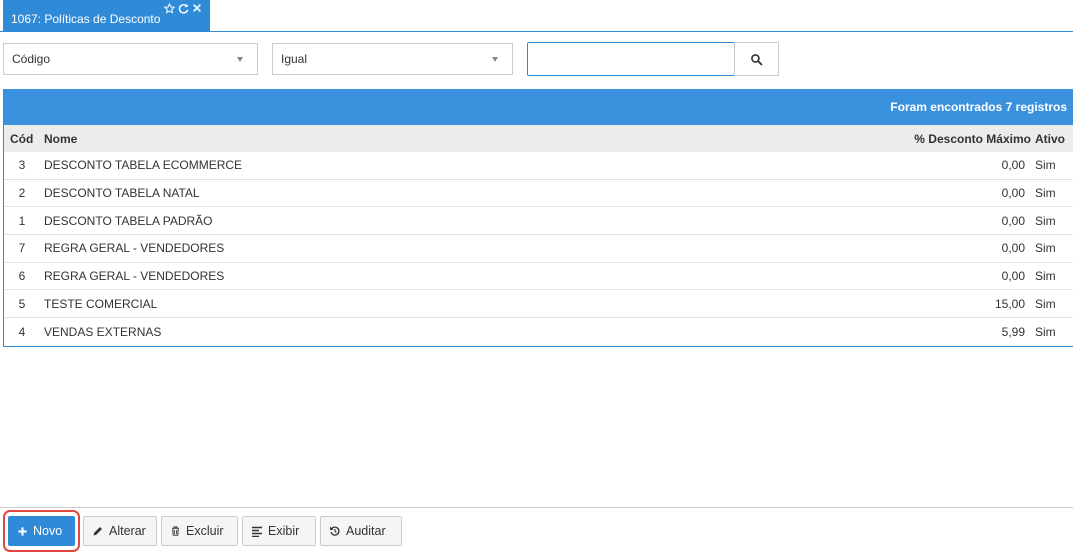  I want to click on novo-button-highlight, so click(41, 531).